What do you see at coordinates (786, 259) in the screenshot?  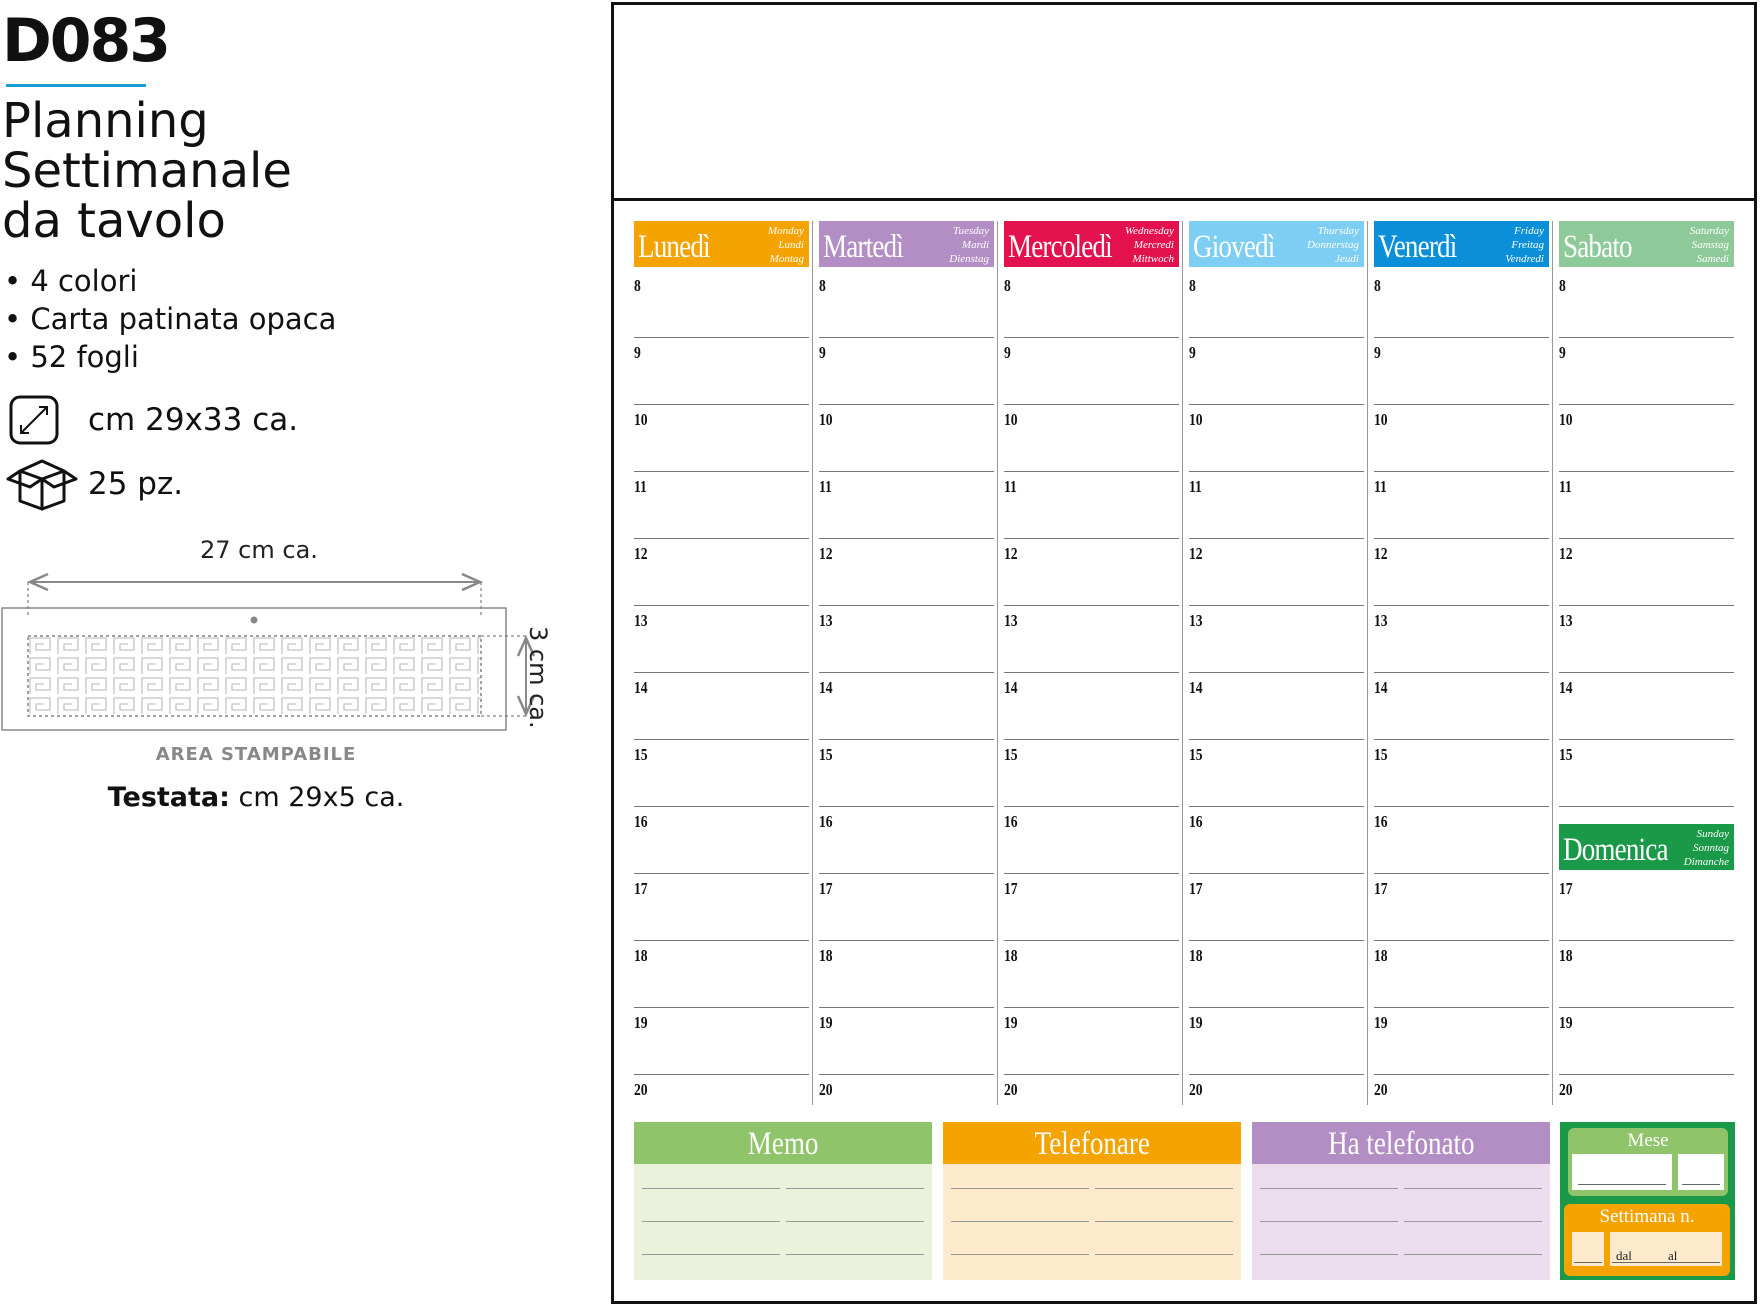 I see `day-translation: Montag` at bounding box center [786, 259].